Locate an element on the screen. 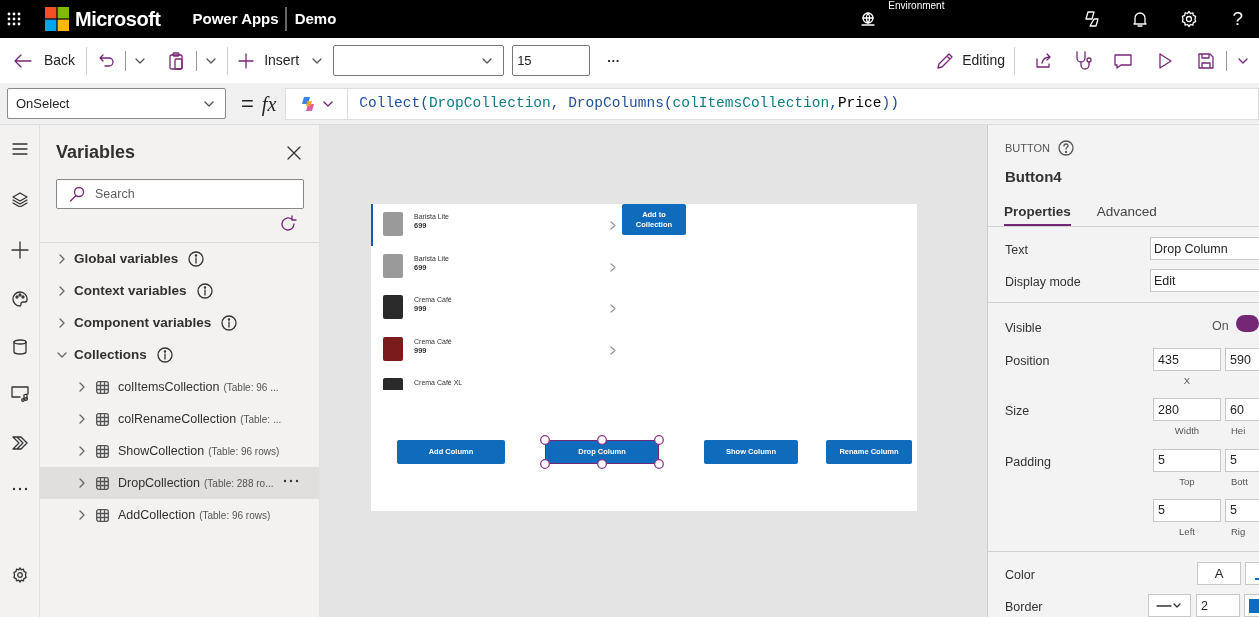 Image resolution: width=1259 pixels, height=617 pixels. back-arrow-icon is located at coordinates (23, 60).